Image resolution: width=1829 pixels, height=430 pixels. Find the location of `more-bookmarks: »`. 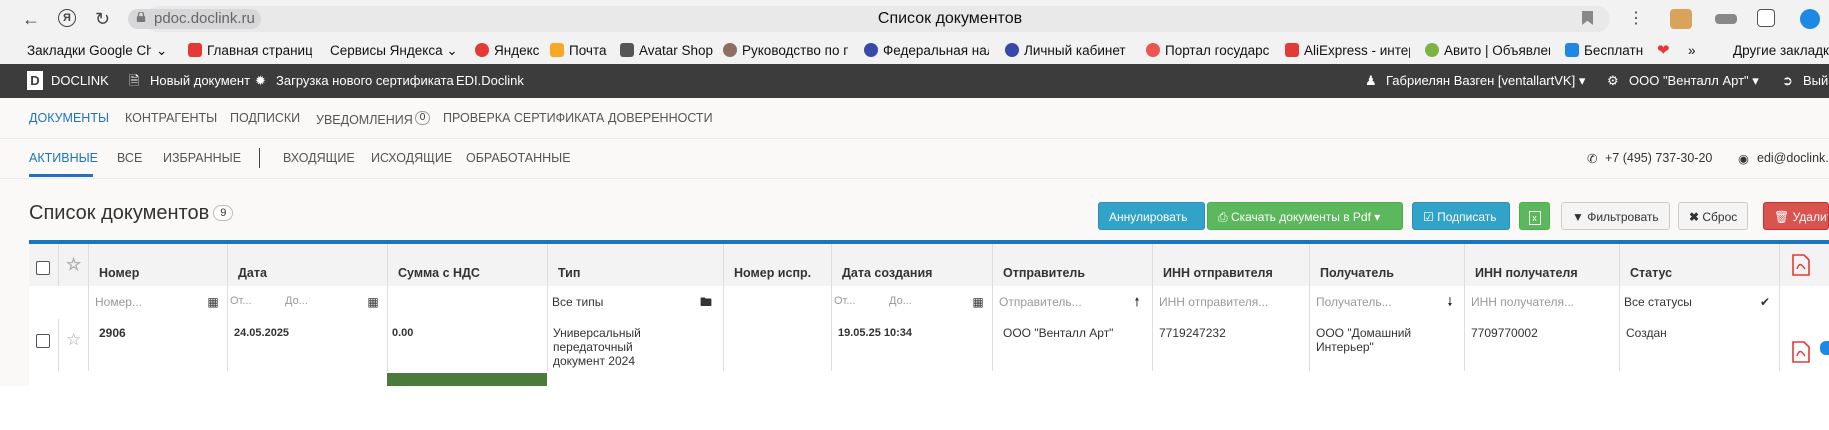

more-bookmarks: » is located at coordinates (1692, 51).